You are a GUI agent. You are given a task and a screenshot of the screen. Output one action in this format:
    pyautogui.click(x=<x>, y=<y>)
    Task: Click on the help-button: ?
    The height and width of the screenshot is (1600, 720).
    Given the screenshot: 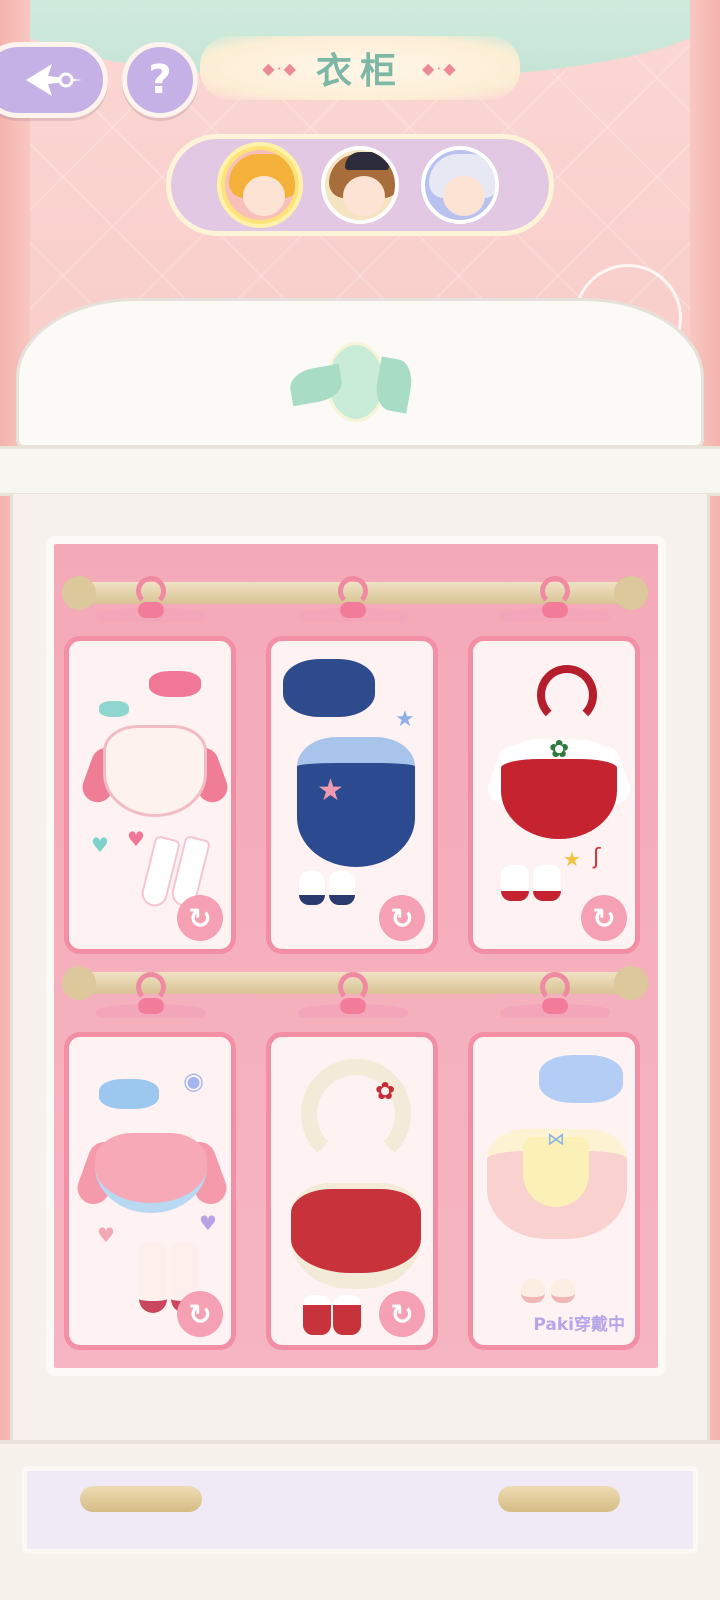 What is the action you would take?
    pyautogui.click(x=160, y=80)
    